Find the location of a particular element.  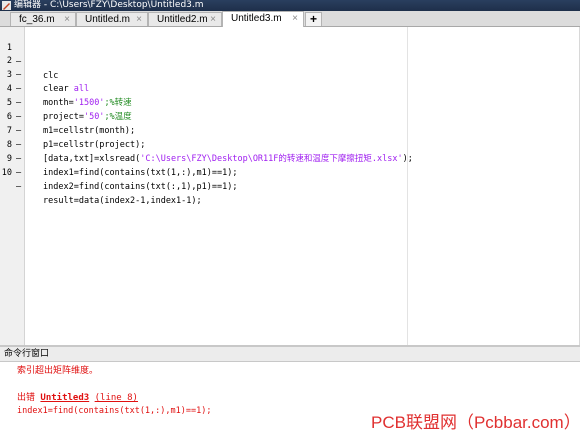

editor-icon is located at coordinates (6, 5).